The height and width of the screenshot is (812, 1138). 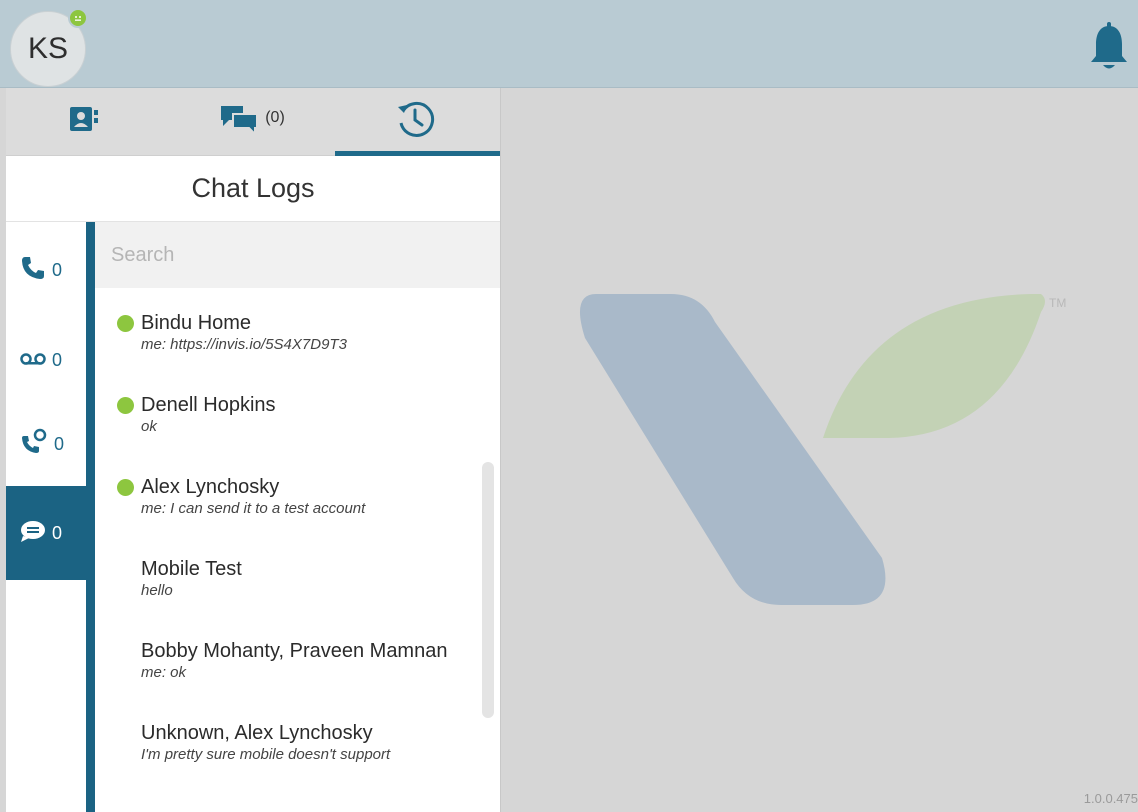 What do you see at coordinates (244, 344) in the screenshot?
I see `chat-preview: me: https://invis.io/5S4X7D9T3` at bounding box center [244, 344].